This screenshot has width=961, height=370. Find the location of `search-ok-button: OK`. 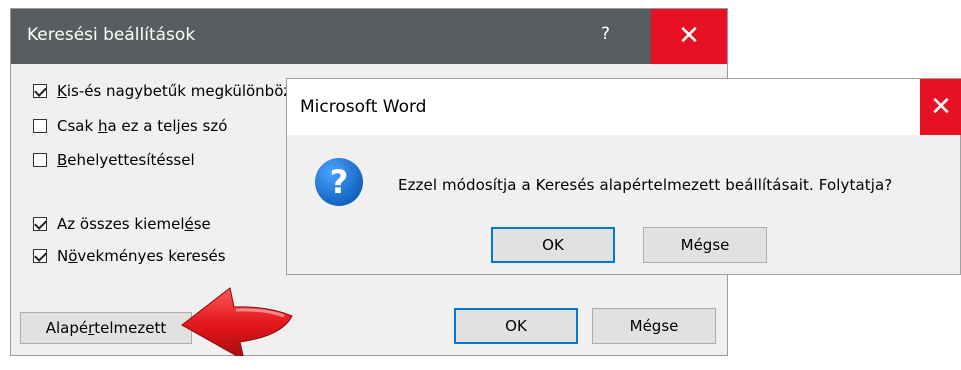

search-ok-button: OK is located at coordinates (516, 326).